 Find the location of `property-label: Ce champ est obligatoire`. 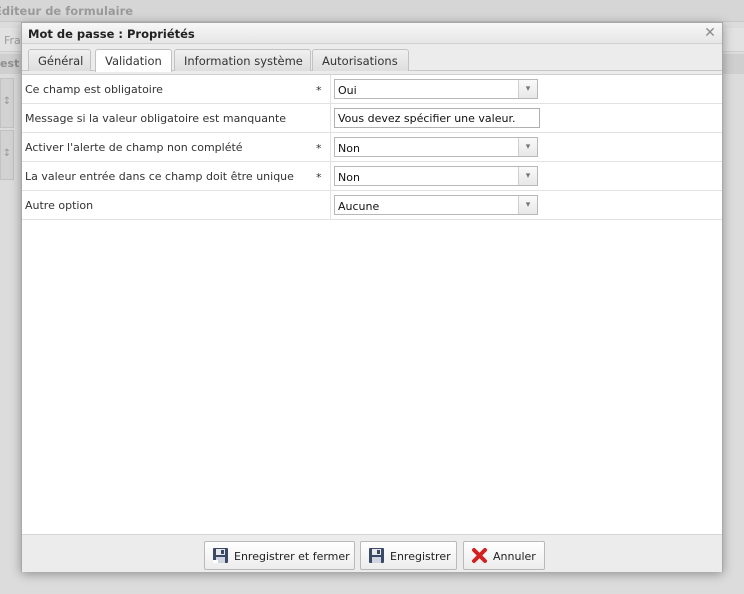

property-label: Ce champ est obligatoire is located at coordinates (94, 89).